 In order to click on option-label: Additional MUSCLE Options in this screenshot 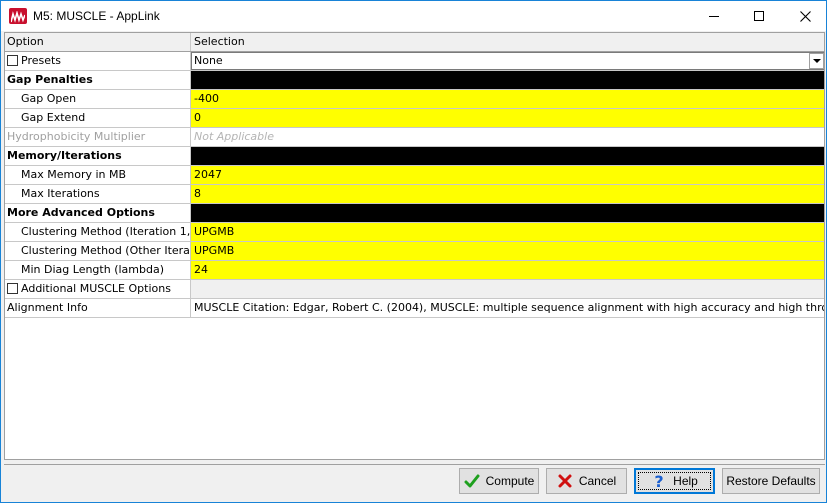, I will do `click(96, 288)`.